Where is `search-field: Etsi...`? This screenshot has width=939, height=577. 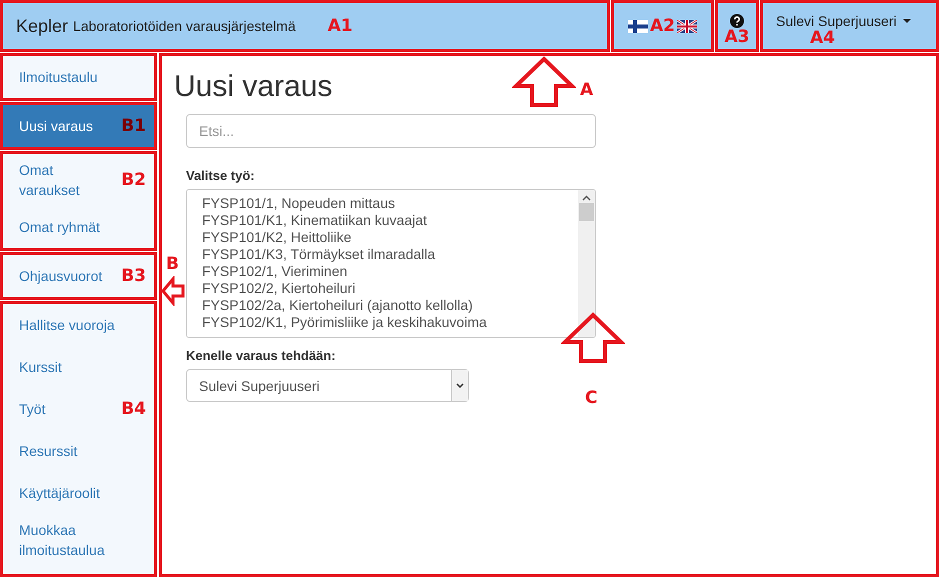 search-field: Etsi... is located at coordinates (391, 131).